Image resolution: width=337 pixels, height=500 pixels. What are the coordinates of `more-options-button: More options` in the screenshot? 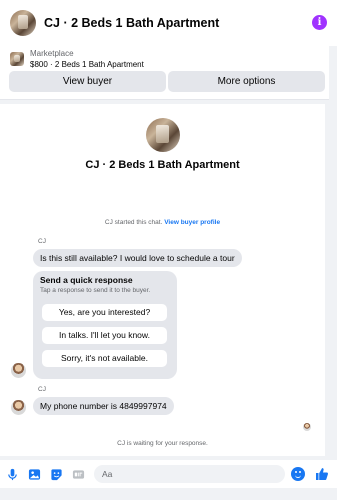 It's located at (246, 81).